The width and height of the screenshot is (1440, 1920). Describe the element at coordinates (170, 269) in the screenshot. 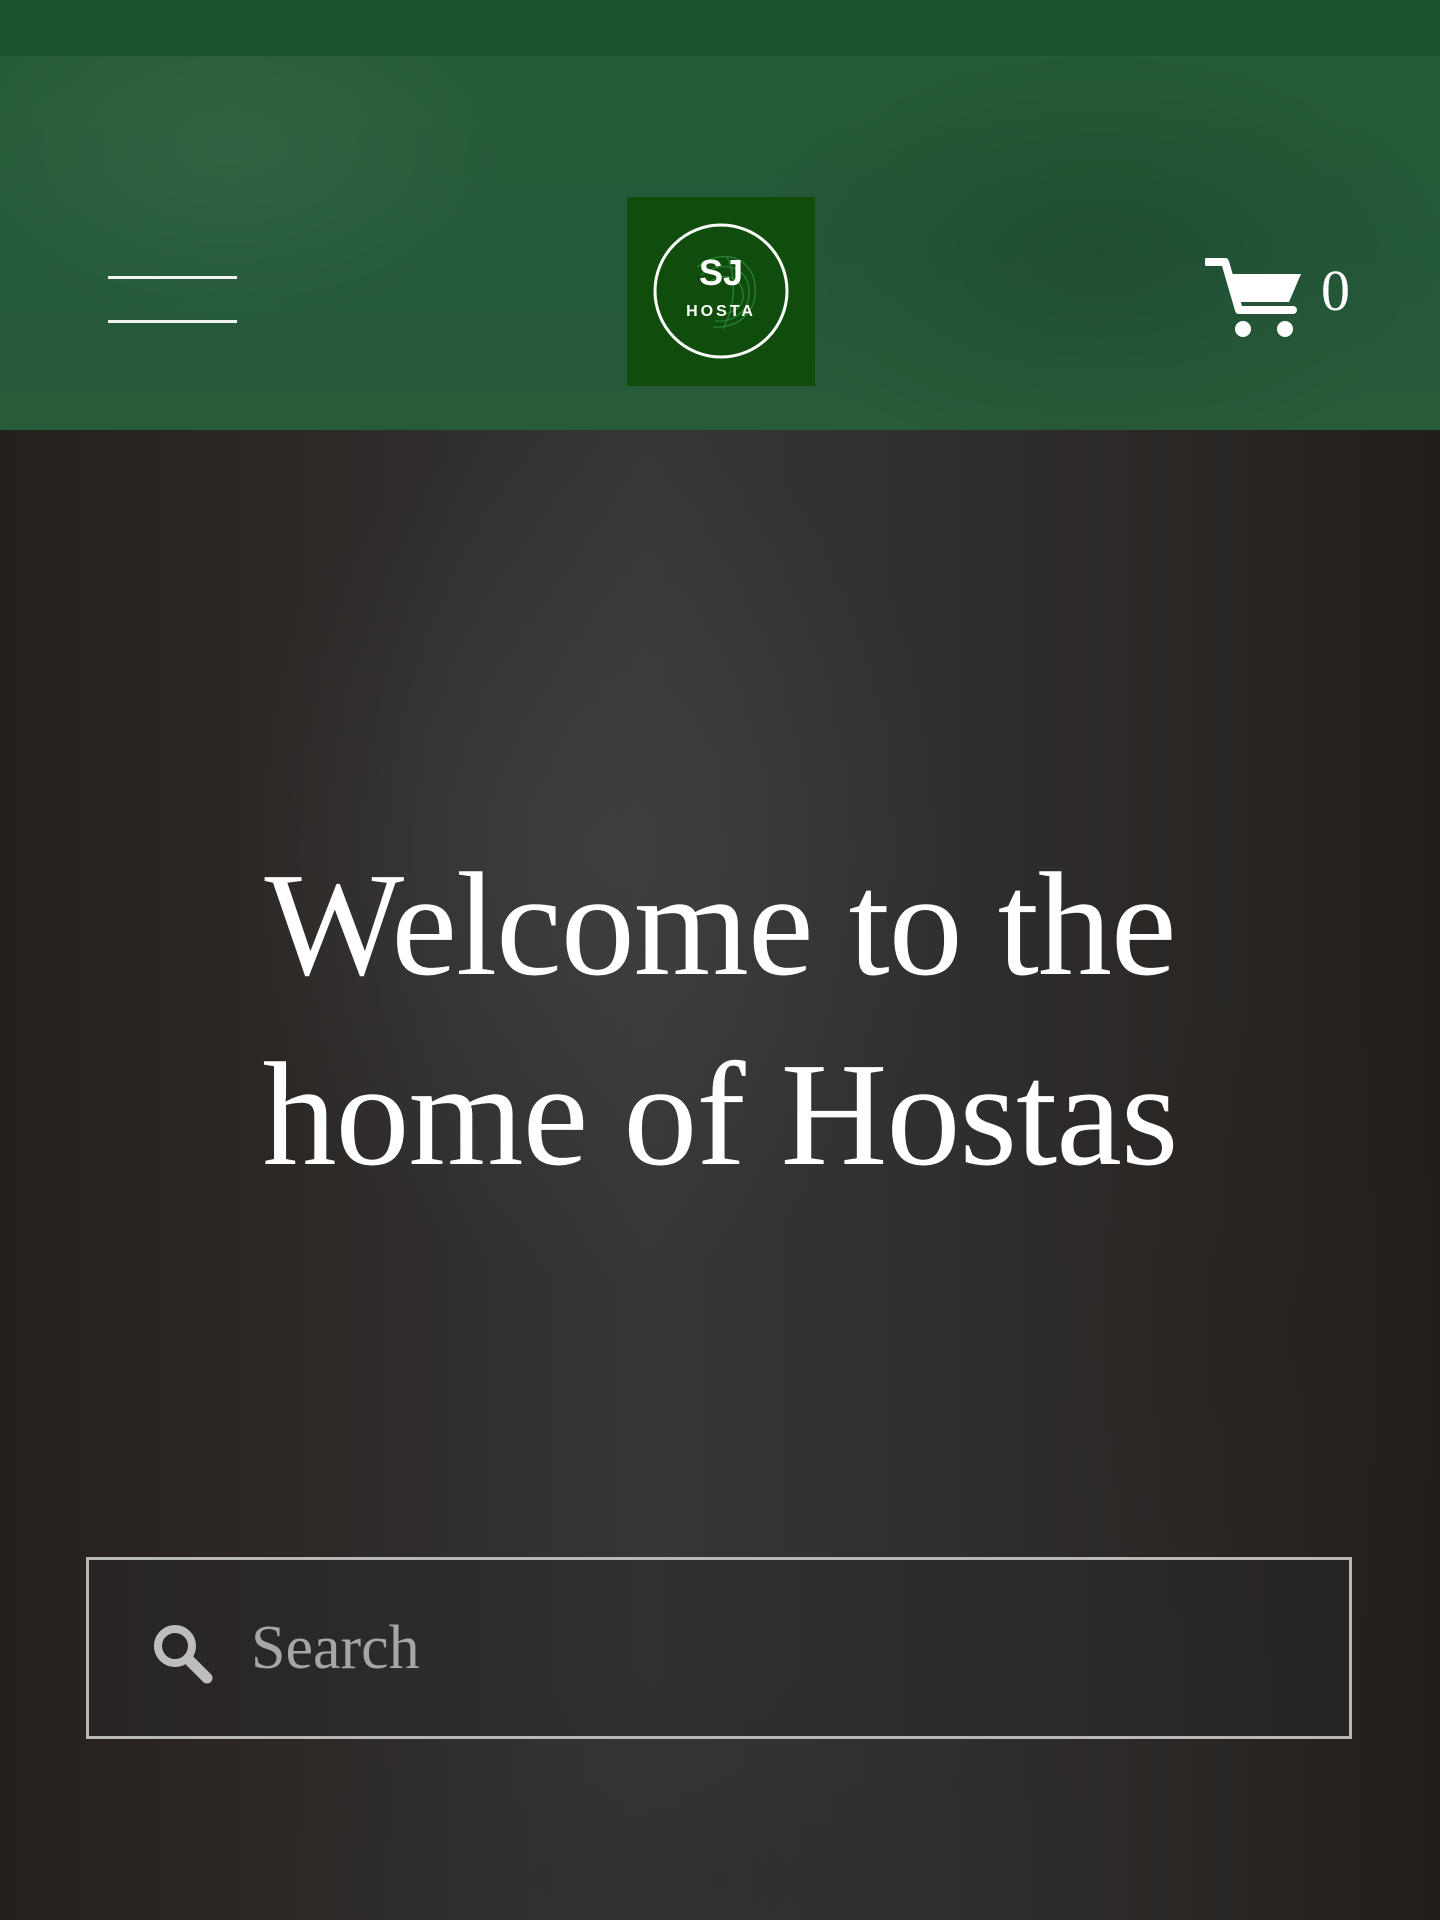

I see `hamburger-menu-button` at that location.